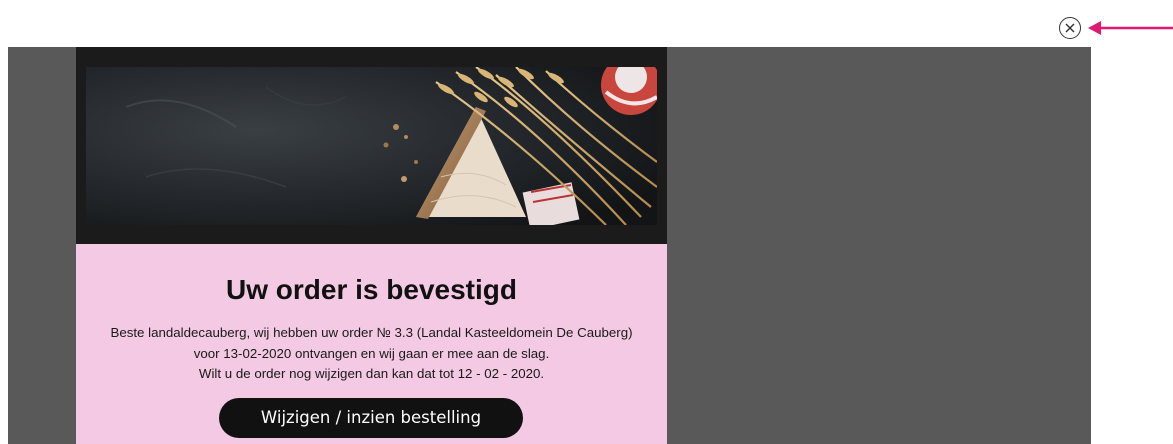 This screenshot has width=1173, height=444. Describe the element at coordinates (1132, 245) in the screenshot. I see `scrollbar-gutter` at that location.